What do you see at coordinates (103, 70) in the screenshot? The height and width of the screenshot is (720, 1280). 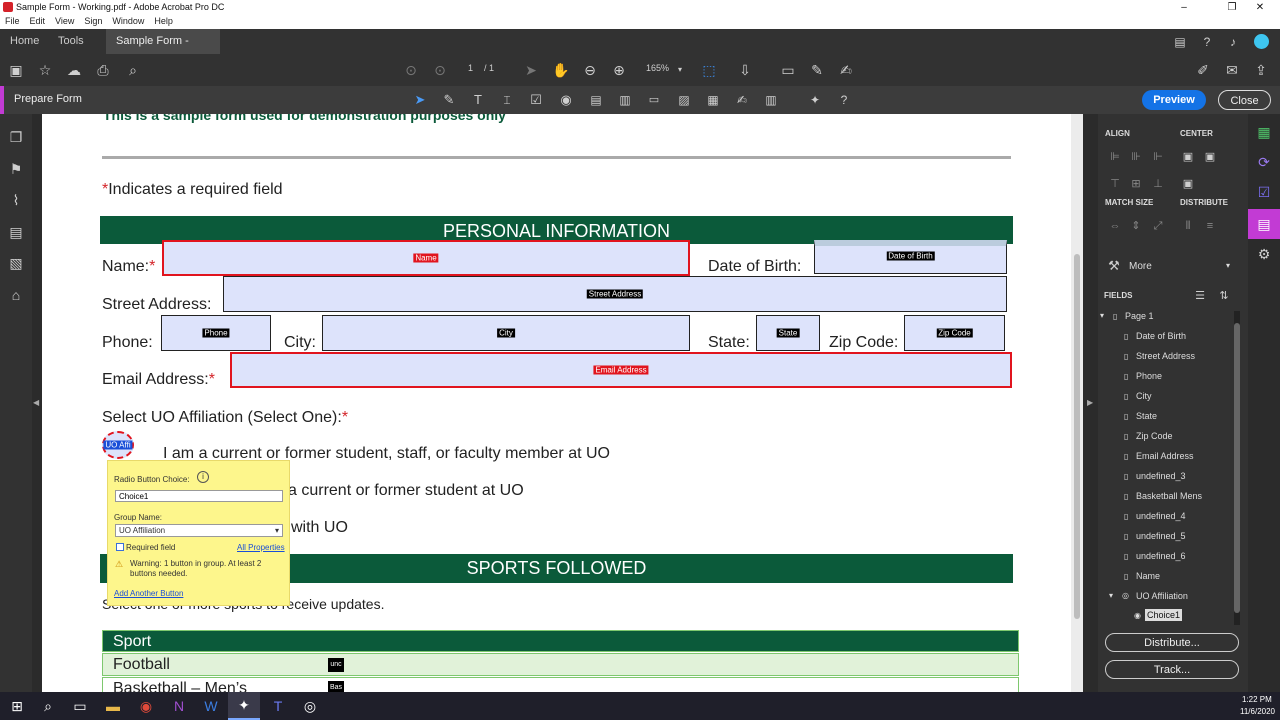 I see `print-icon: ⎙` at bounding box center [103, 70].